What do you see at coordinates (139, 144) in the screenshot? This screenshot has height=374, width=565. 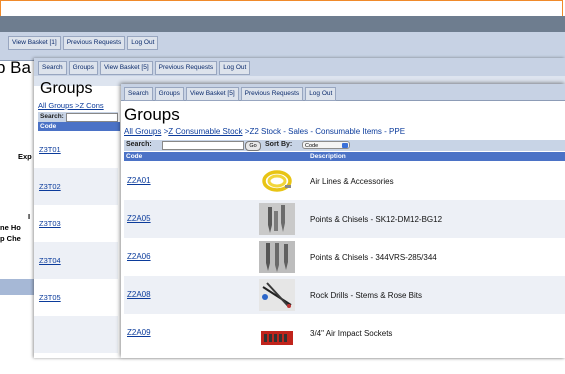 I see `search-label: Search:` at bounding box center [139, 144].